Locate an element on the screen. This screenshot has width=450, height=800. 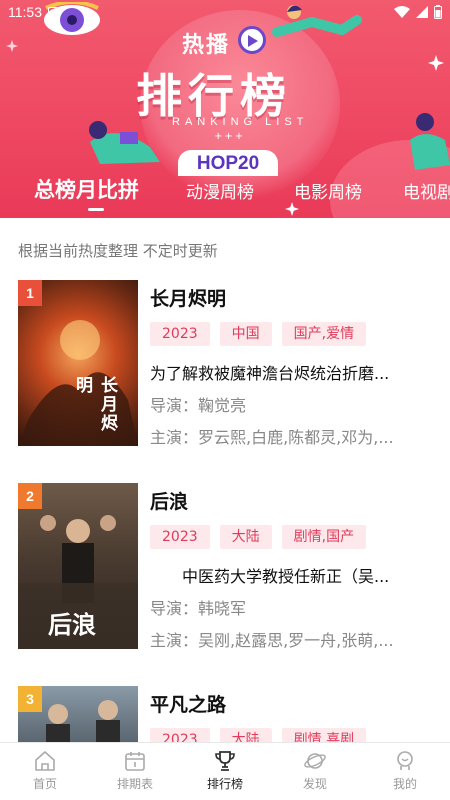
tag-region: 大陆 is located at coordinates (245, 537).